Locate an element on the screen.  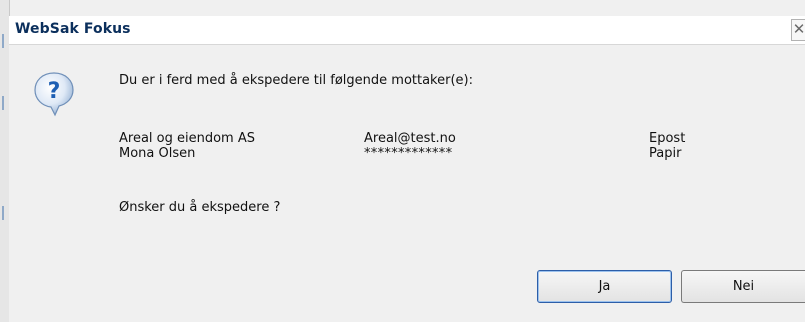
confirm-question: Ønsker du å ekspedere ? is located at coordinates (200, 207).